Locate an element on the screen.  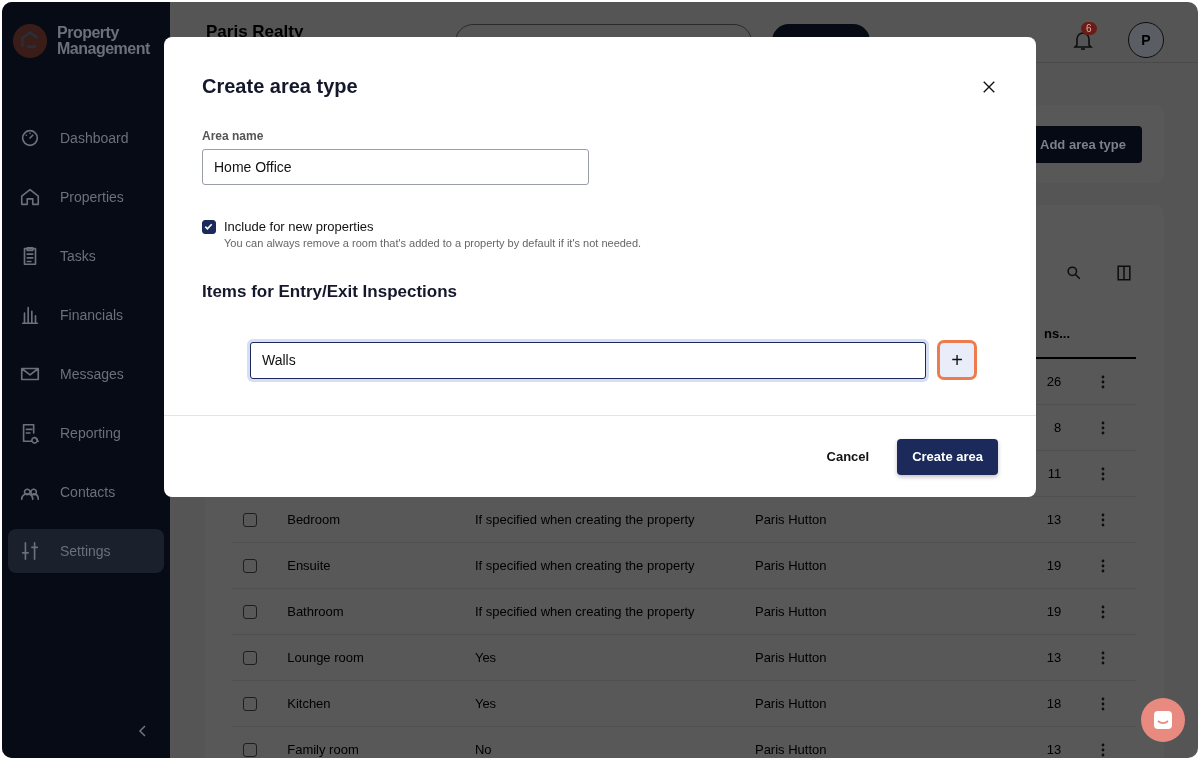
sidebar-item: Tasks is located at coordinates (86, 256).